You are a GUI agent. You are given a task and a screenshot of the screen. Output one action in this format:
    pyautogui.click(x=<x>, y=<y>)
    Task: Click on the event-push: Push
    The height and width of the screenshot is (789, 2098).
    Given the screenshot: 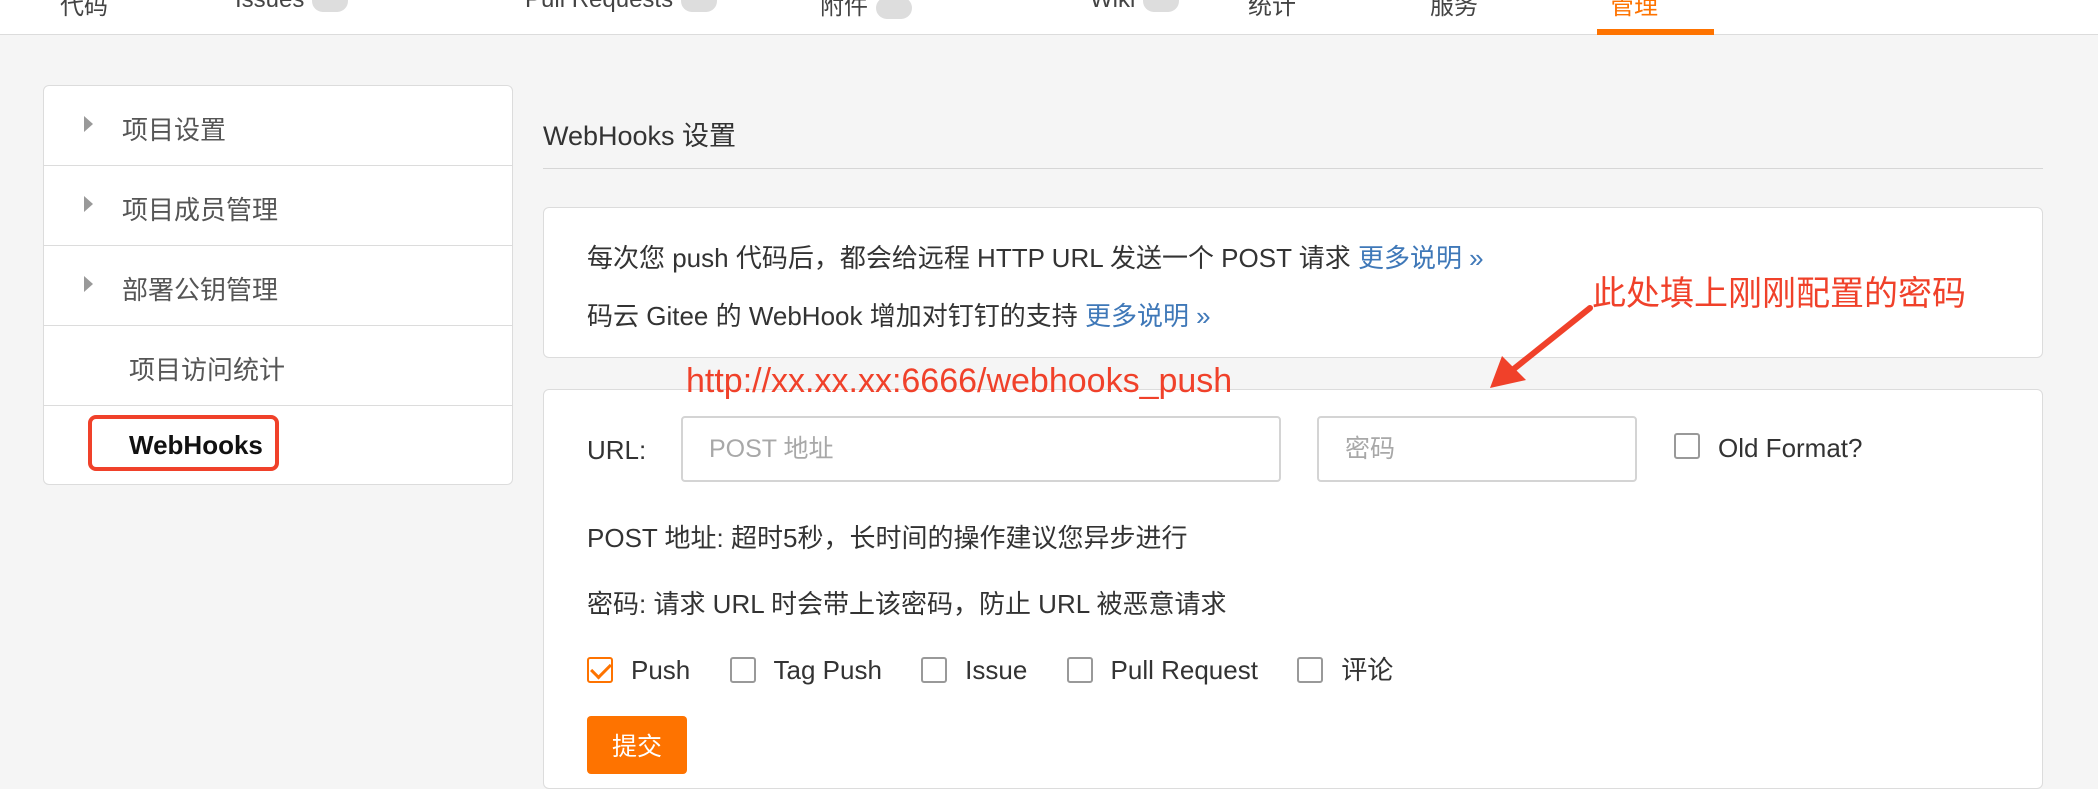 What is the action you would take?
    pyautogui.click(x=638, y=670)
    